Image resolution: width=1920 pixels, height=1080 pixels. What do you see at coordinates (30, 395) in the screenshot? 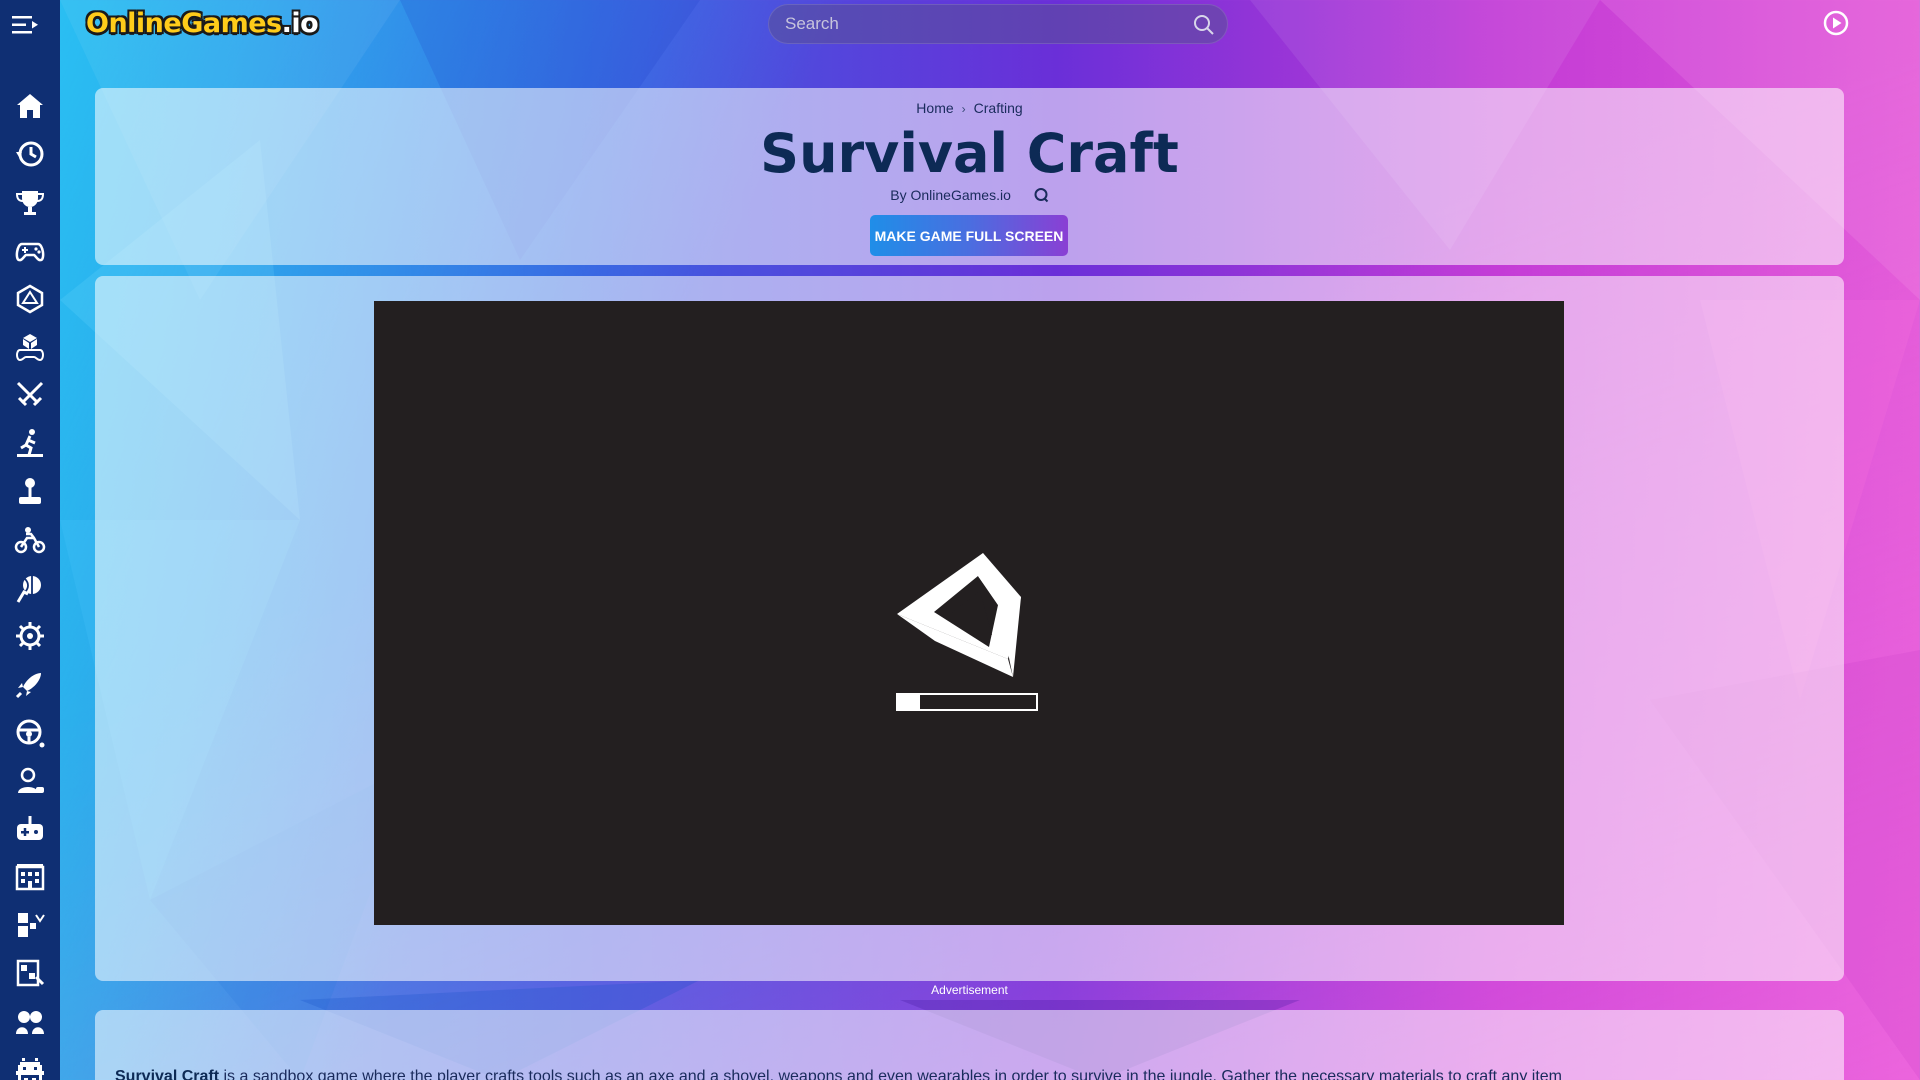
I see `crossed-swords-icon` at bounding box center [30, 395].